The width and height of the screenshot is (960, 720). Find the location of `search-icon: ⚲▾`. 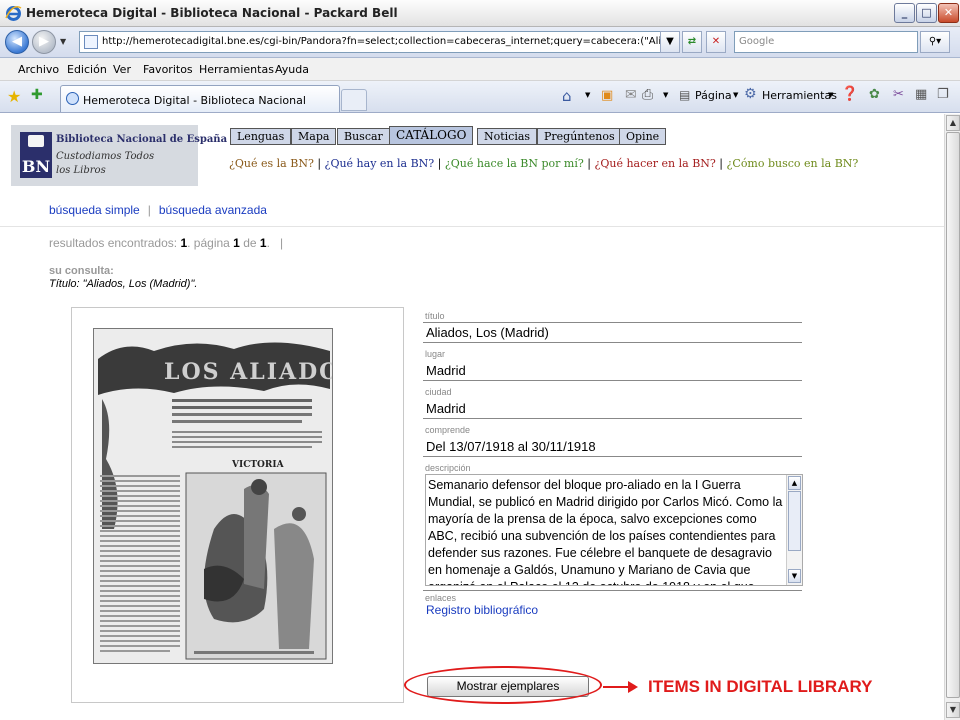

search-icon: ⚲▾ is located at coordinates (935, 42).